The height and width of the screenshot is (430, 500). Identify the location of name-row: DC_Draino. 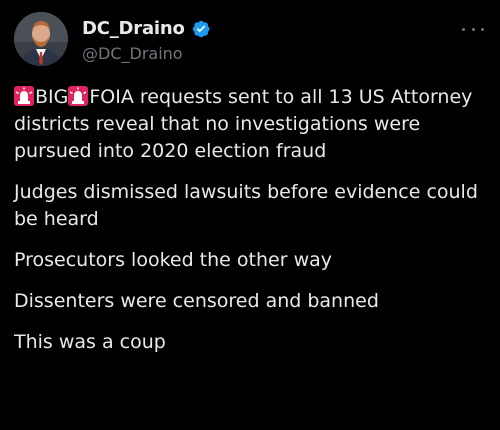
(146, 28).